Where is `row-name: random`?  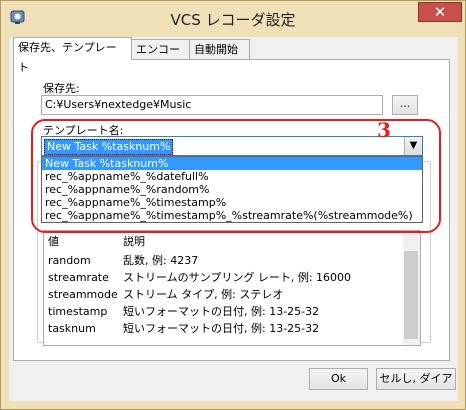
row-name: random is located at coordinates (69, 260).